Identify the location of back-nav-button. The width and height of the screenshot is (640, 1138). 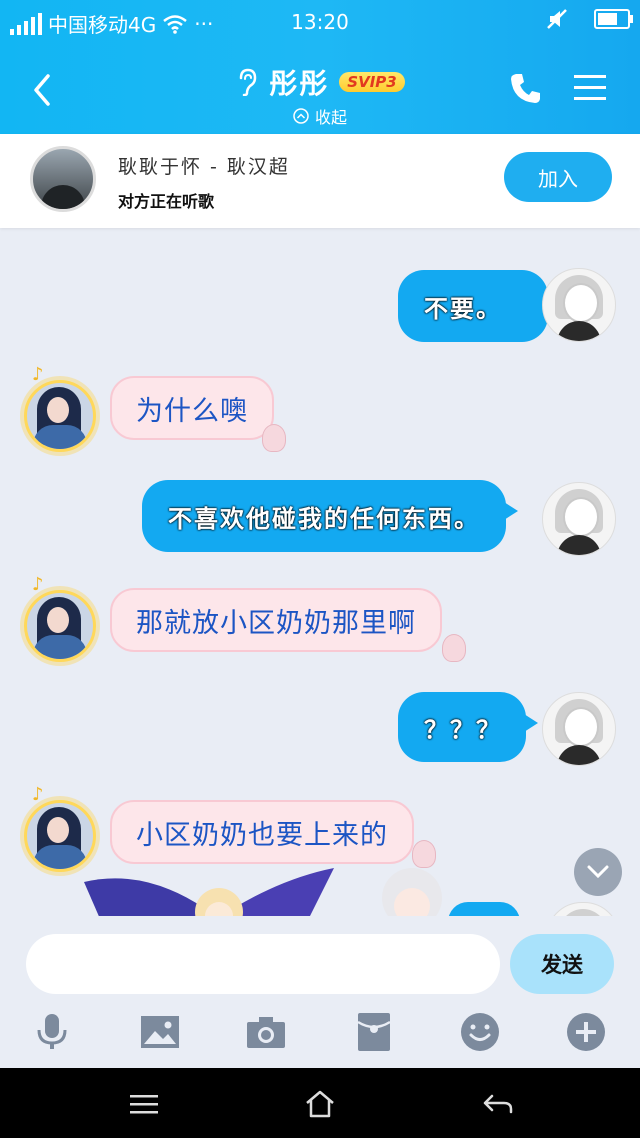
(498, 1104).